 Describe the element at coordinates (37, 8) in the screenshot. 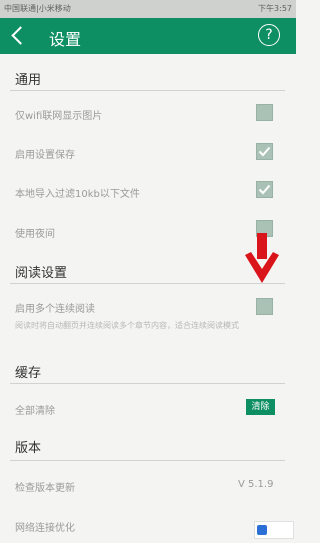

I see `carrier-text: 中国联通|小米移动` at that location.